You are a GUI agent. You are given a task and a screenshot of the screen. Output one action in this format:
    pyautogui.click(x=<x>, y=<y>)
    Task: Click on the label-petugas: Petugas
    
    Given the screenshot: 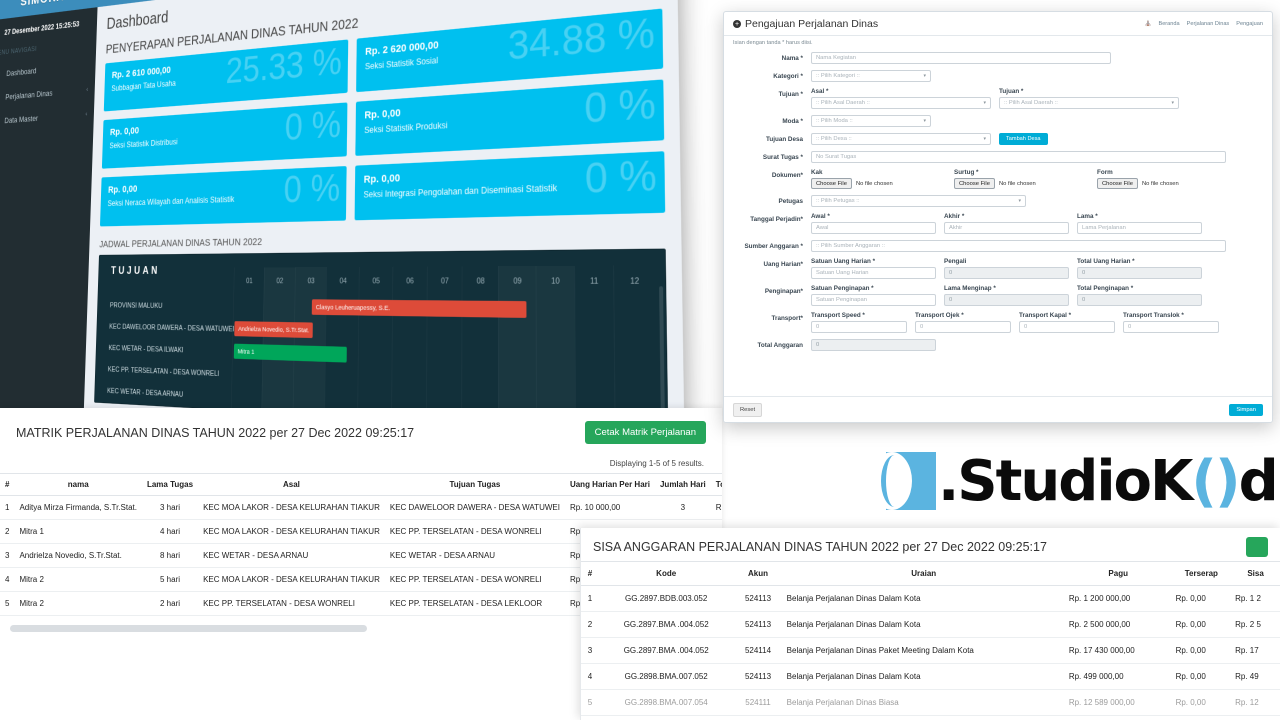 What is the action you would take?
    pyautogui.click(x=791, y=201)
    